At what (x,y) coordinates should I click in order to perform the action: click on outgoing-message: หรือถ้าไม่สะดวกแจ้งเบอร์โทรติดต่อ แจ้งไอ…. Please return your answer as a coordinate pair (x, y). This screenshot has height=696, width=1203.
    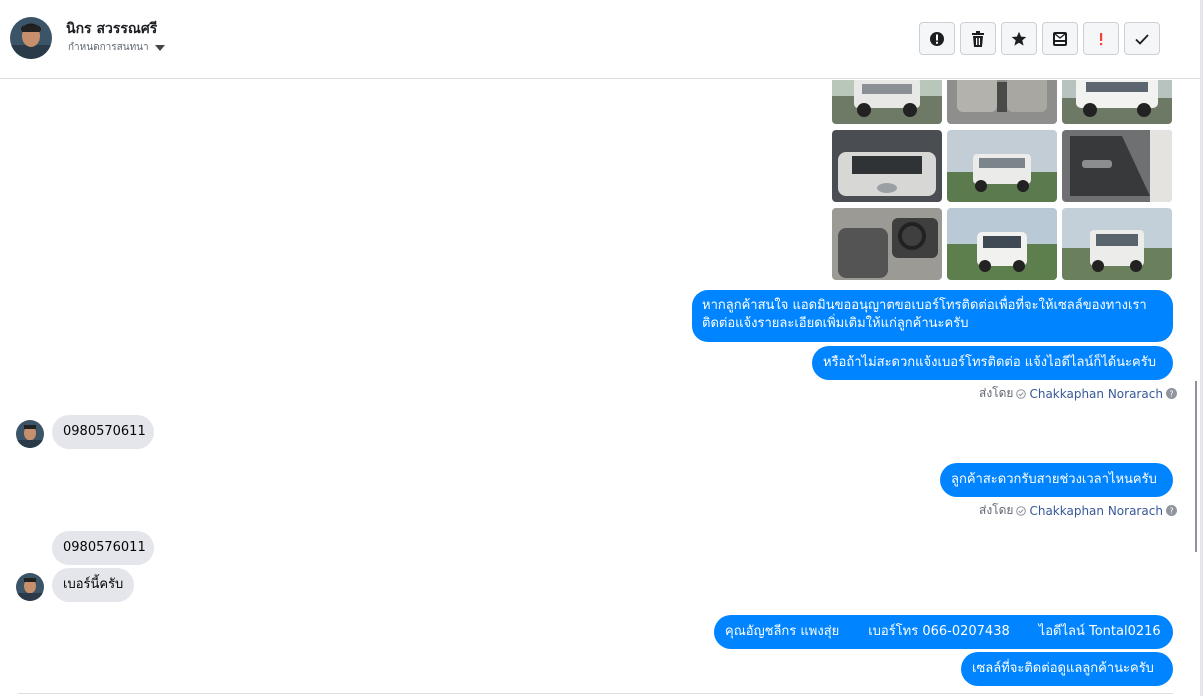
    Looking at the image, I should click on (992, 363).